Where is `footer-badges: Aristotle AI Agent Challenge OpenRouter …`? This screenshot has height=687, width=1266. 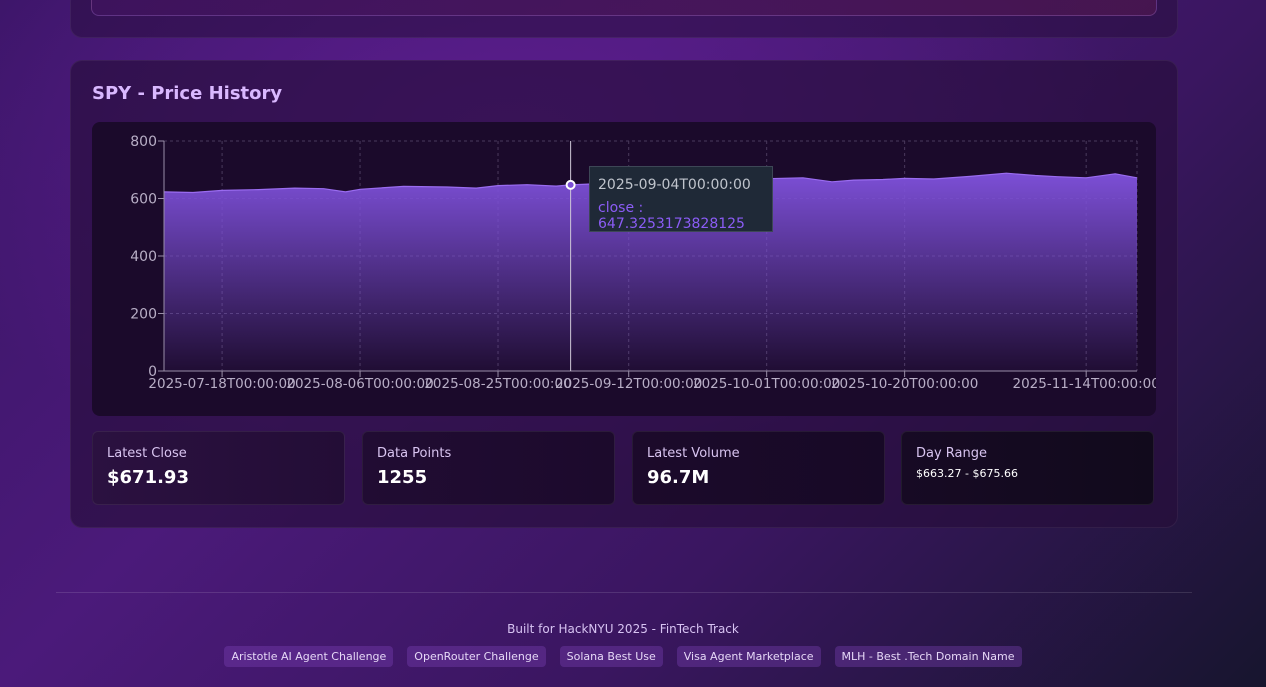
footer-badges: Aristotle AI Agent Challenge OpenRouter … is located at coordinates (623, 656).